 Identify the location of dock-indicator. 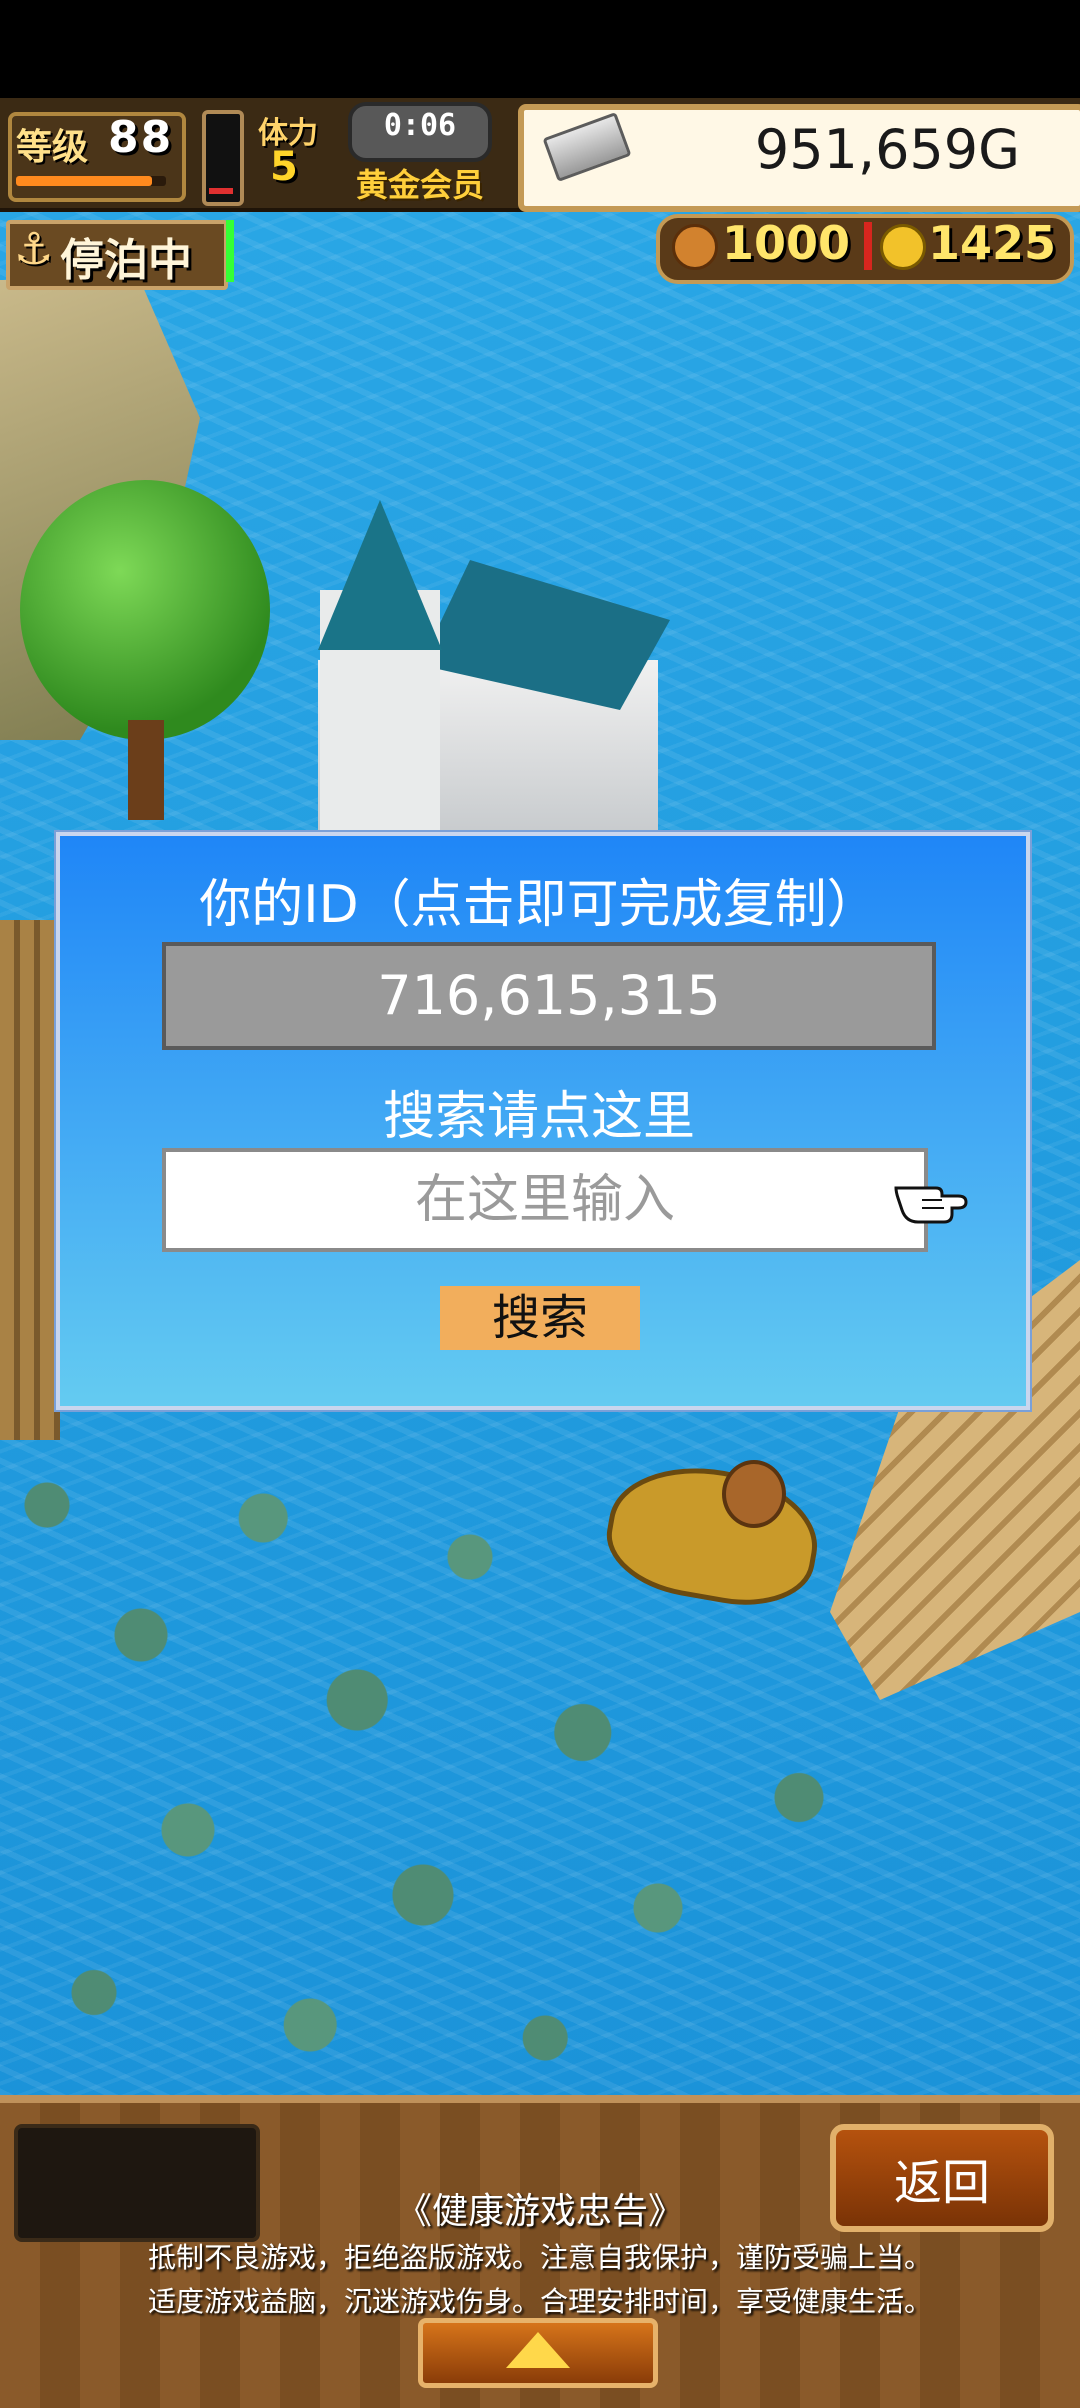
(230, 251).